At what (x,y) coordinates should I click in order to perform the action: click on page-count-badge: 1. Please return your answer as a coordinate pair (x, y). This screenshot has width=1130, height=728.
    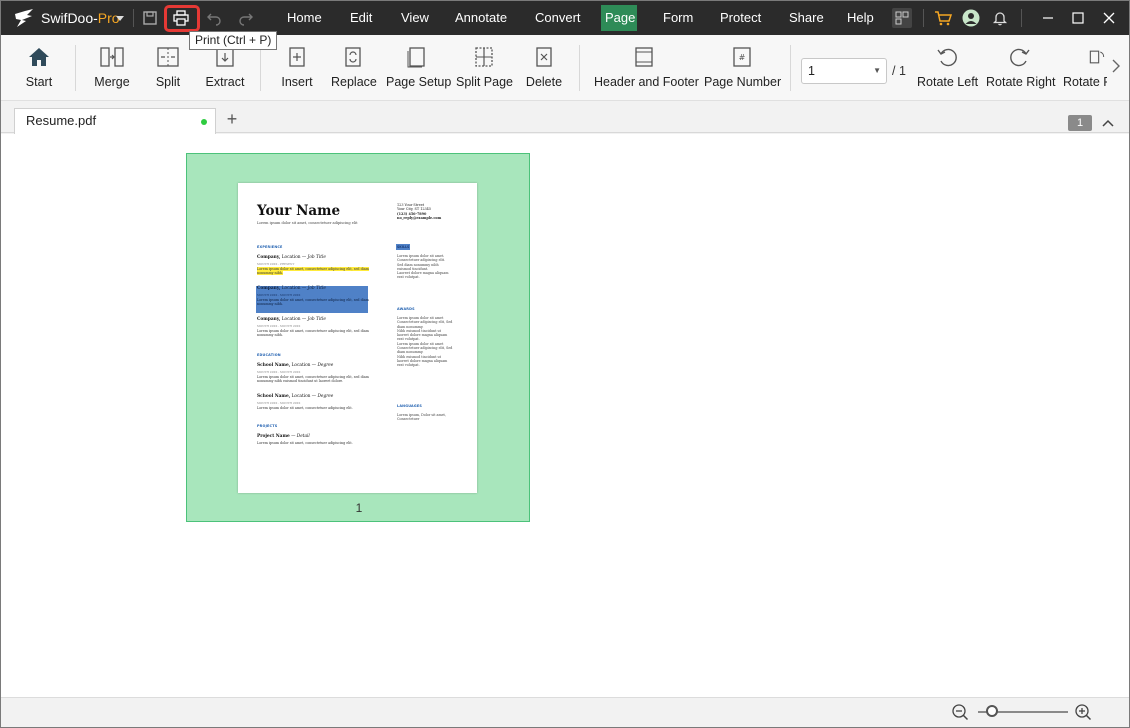
    Looking at the image, I should click on (1080, 123).